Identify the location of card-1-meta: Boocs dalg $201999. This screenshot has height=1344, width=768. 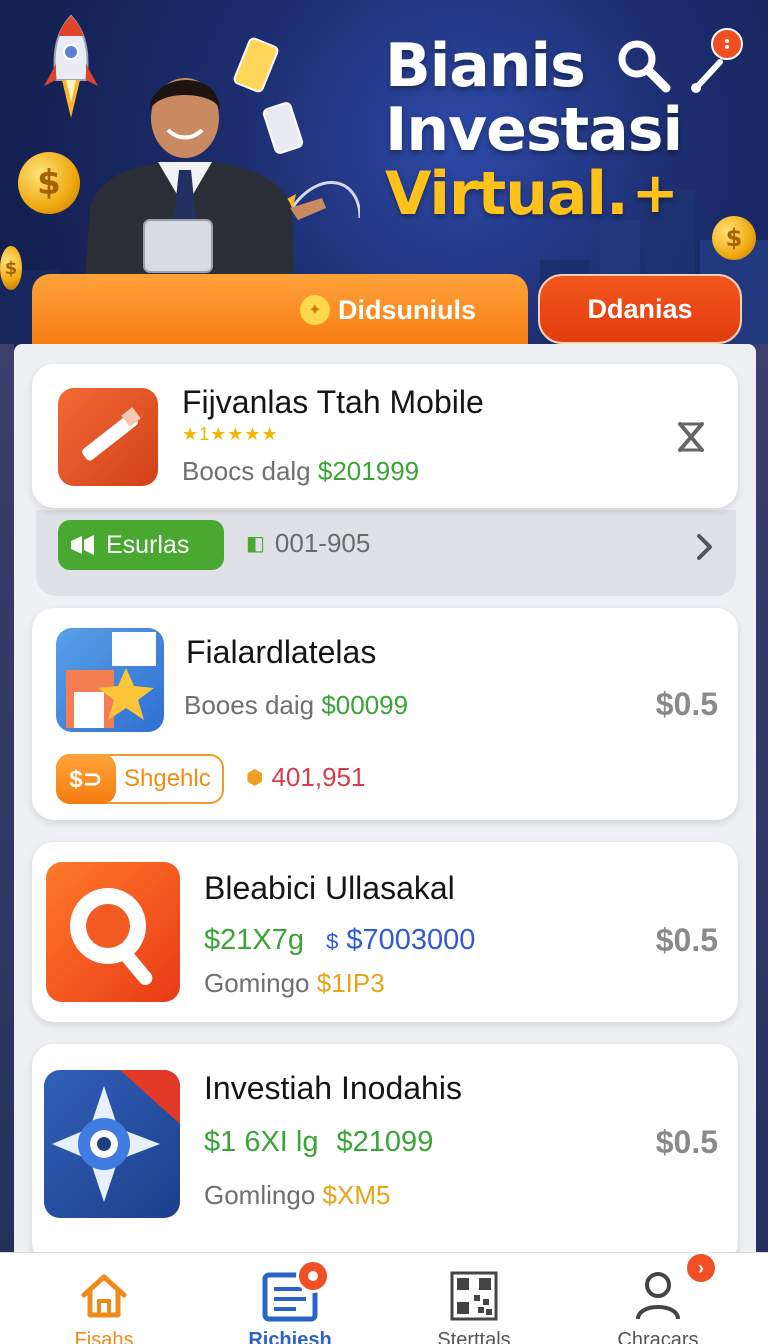
(300, 471).